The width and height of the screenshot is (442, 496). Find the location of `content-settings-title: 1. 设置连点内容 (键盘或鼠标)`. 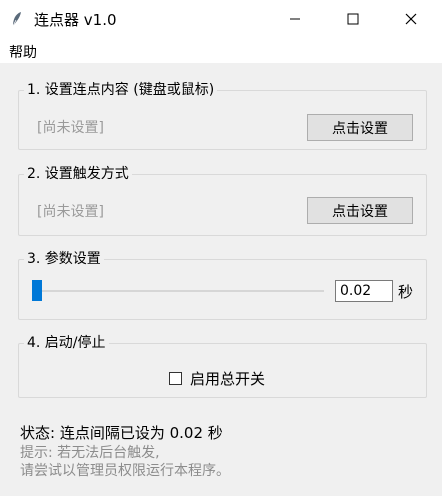

content-settings-title: 1. 设置连点内容 (键盘或鼠标) is located at coordinates (121, 90).